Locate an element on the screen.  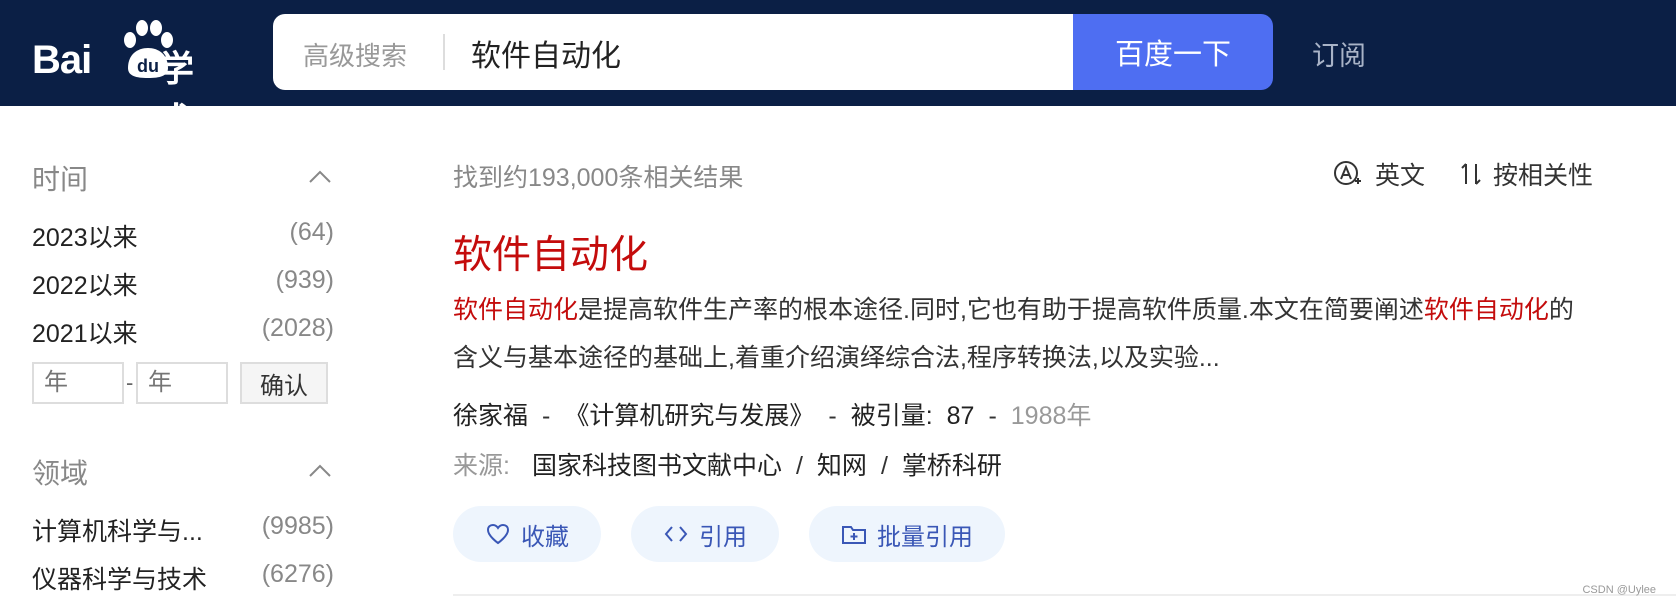
filter-label: 仪器科学与技术 is located at coordinates (120, 580).